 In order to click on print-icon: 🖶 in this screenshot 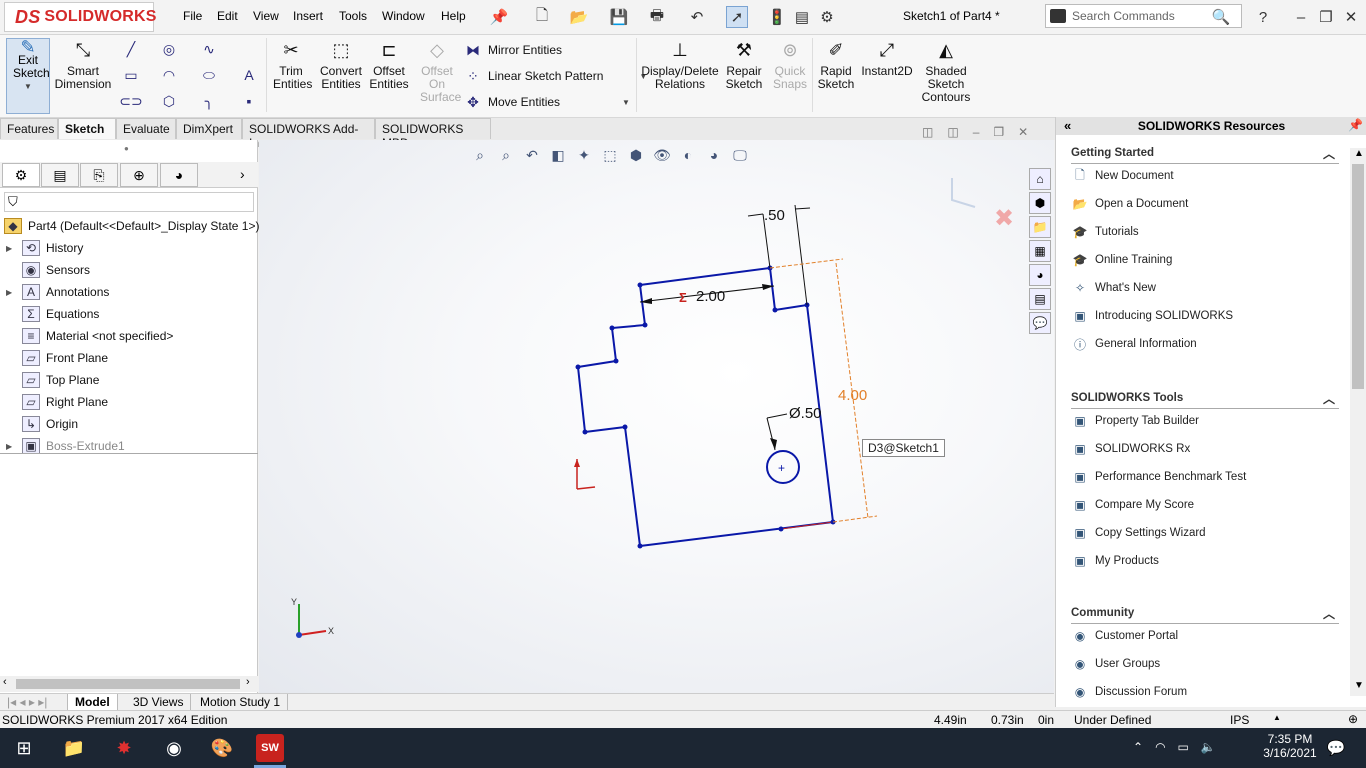, I will do `click(657, 17)`.